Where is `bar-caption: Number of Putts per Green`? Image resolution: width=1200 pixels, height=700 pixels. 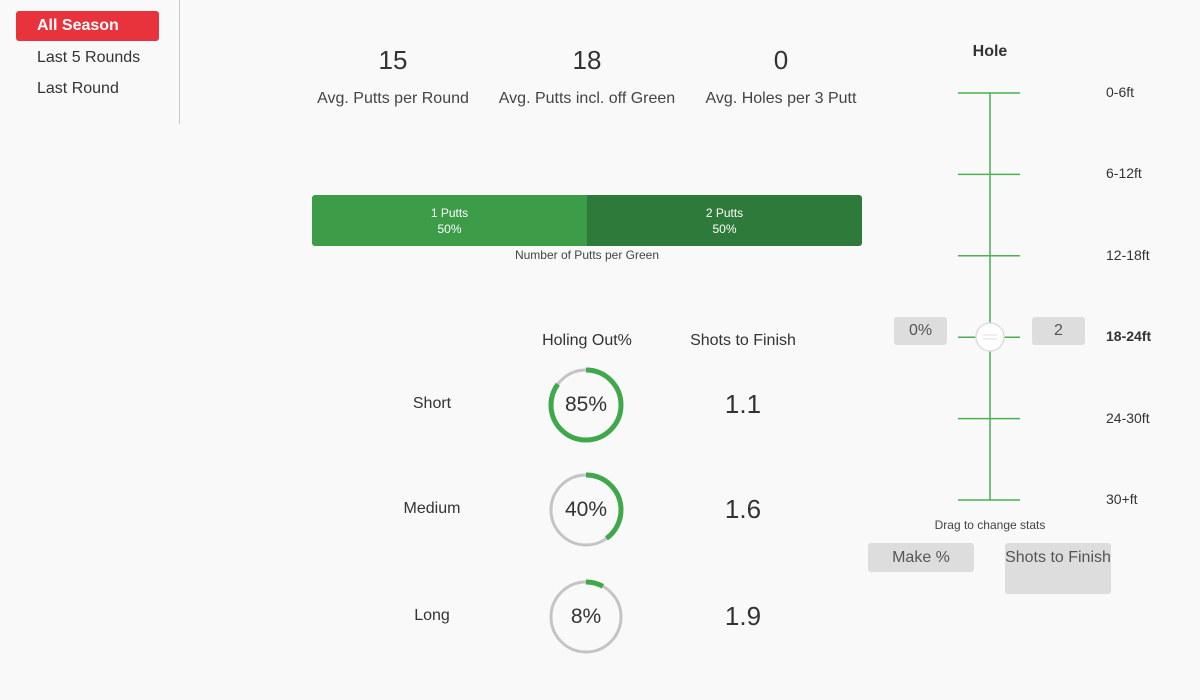 bar-caption: Number of Putts per Green is located at coordinates (587, 255).